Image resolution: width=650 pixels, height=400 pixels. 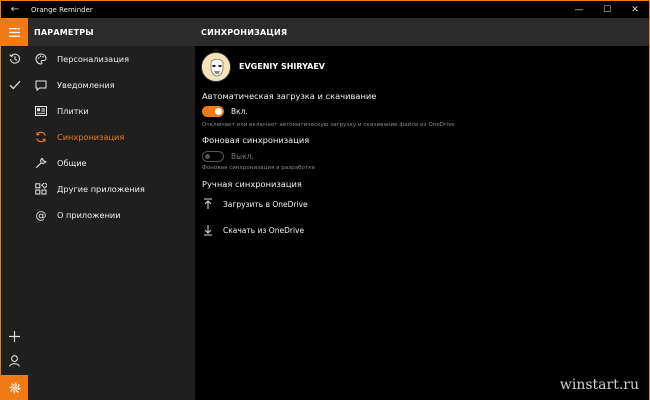 I want to click on settings-button, so click(x=14, y=387).